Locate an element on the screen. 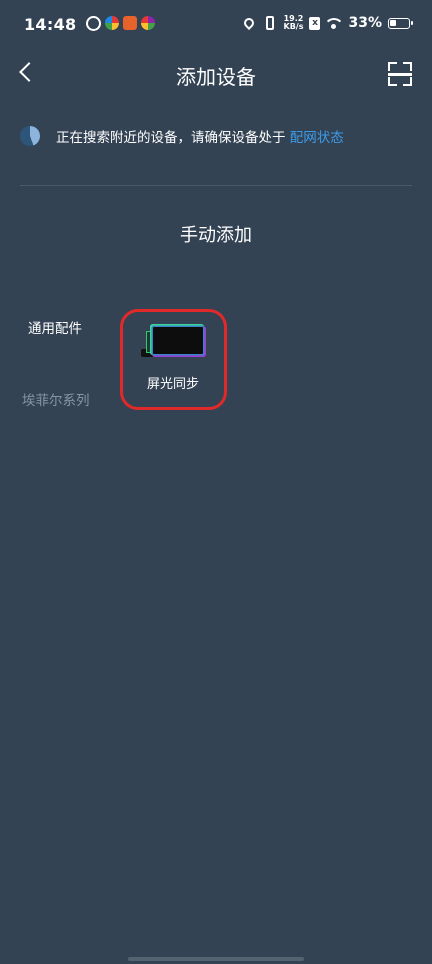 This screenshot has height=964, width=432. home-indicator is located at coordinates (216, 959).